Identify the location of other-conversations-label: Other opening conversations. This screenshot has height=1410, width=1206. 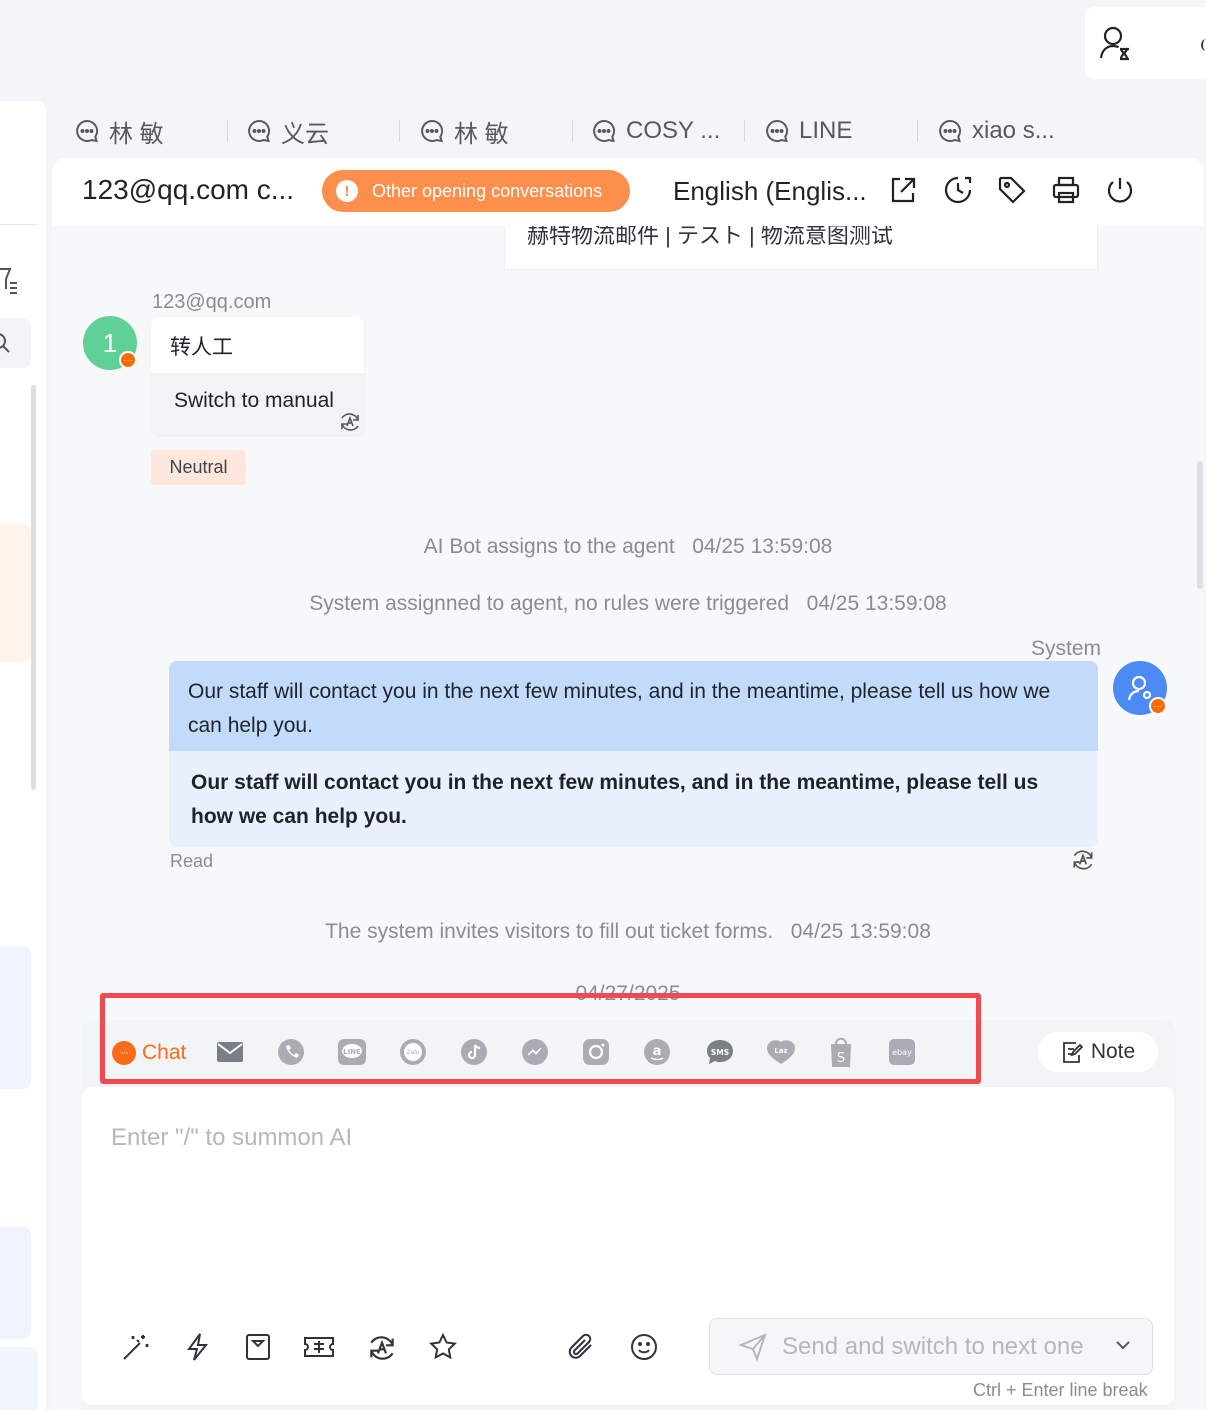
(487, 190).